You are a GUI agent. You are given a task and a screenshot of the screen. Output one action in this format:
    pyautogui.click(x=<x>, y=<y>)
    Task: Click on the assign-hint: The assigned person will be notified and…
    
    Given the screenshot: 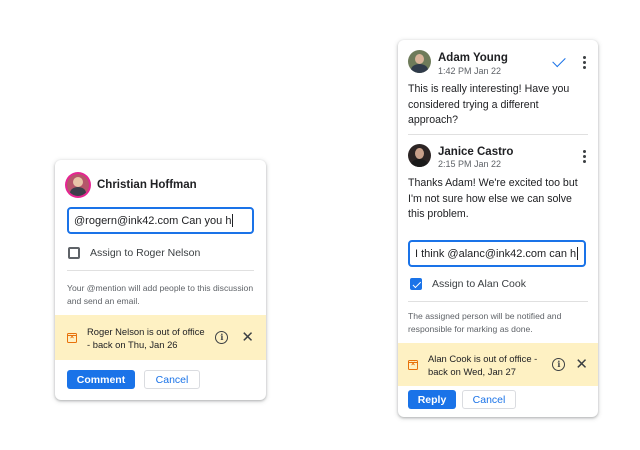 What is the action you would take?
    pyautogui.click(x=485, y=322)
    